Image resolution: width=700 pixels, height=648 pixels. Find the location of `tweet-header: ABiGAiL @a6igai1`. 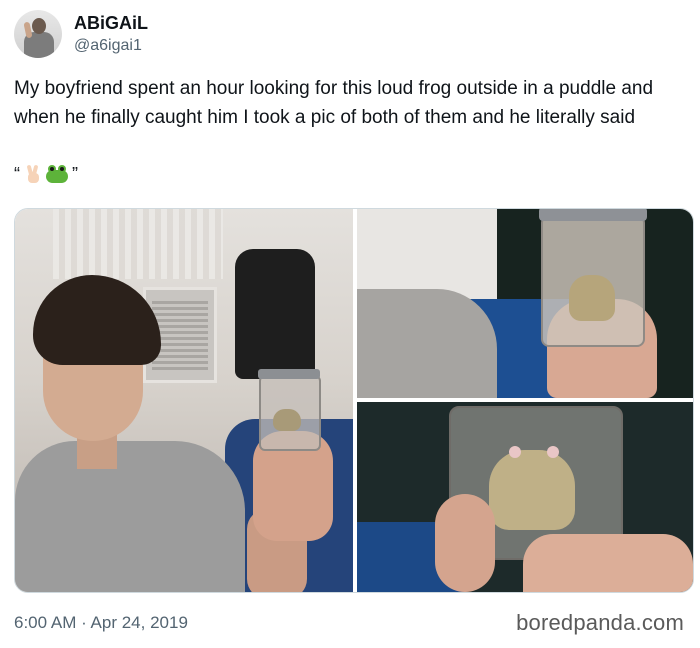

tweet-header: ABiGAiL @a6igai1 is located at coordinates (81, 34).